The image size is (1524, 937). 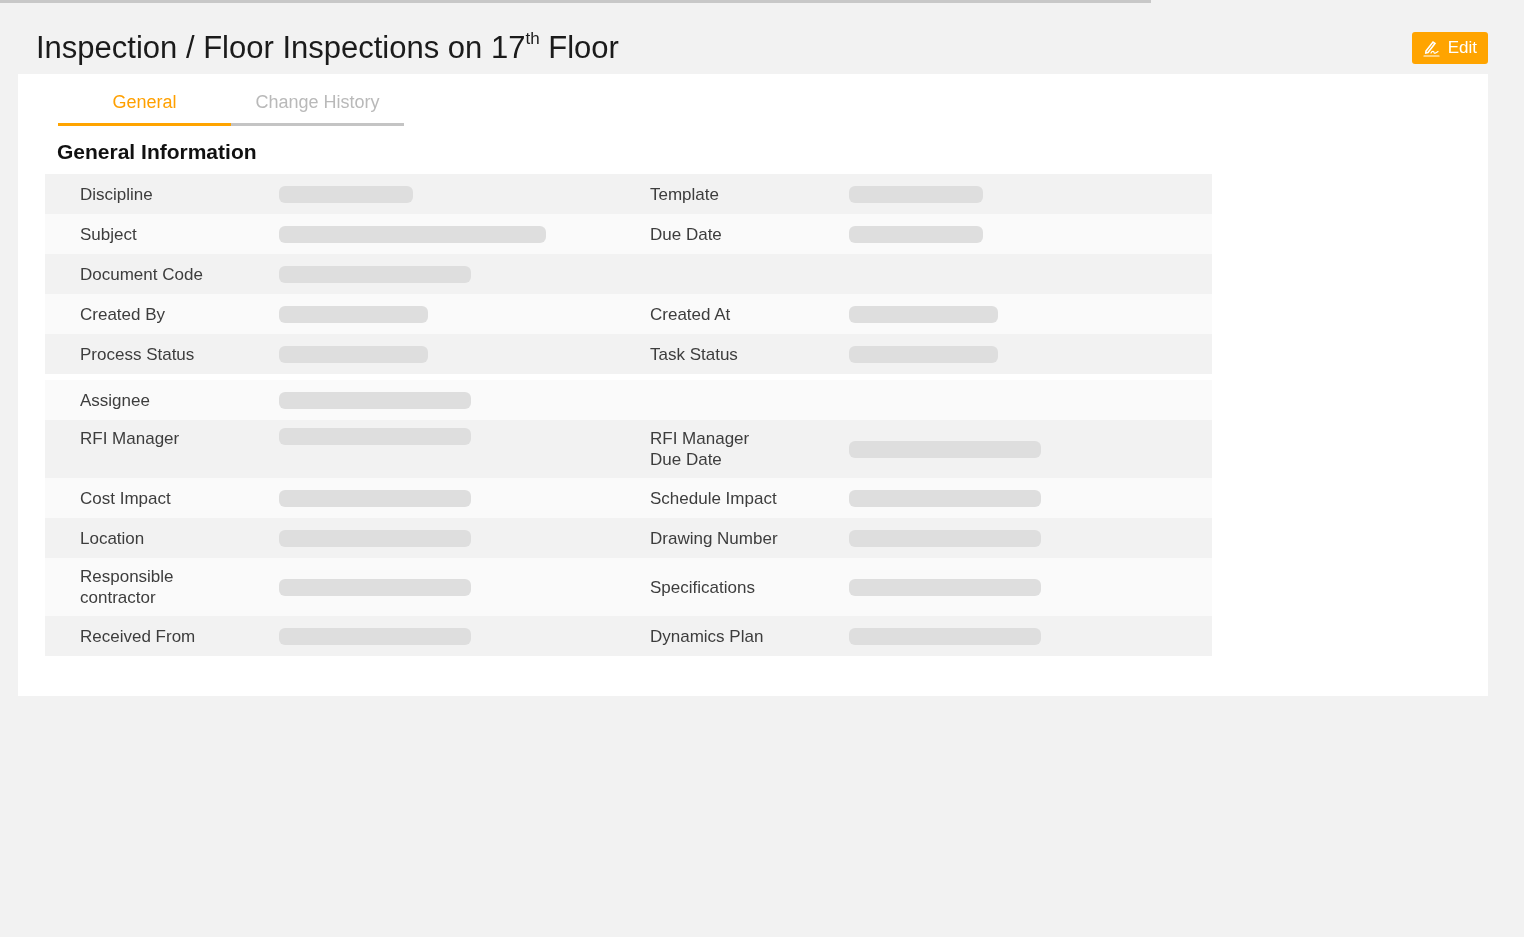 I want to click on section-title: General Information, so click(x=157, y=152).